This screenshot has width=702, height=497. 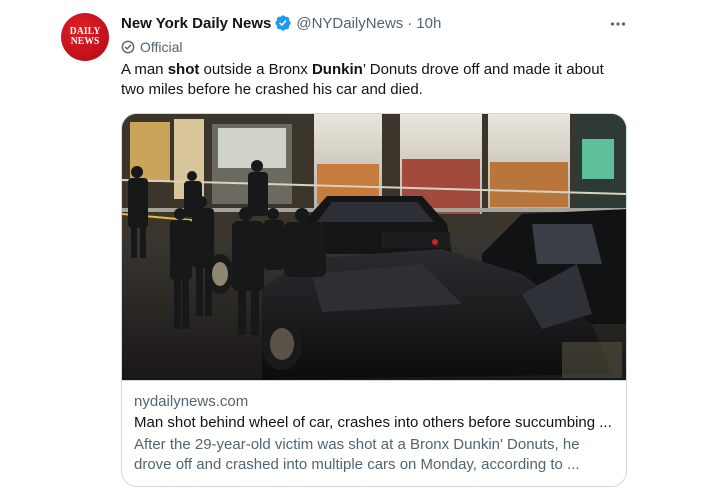 I want to click on official-text: Official, so click(x=161, y=47).